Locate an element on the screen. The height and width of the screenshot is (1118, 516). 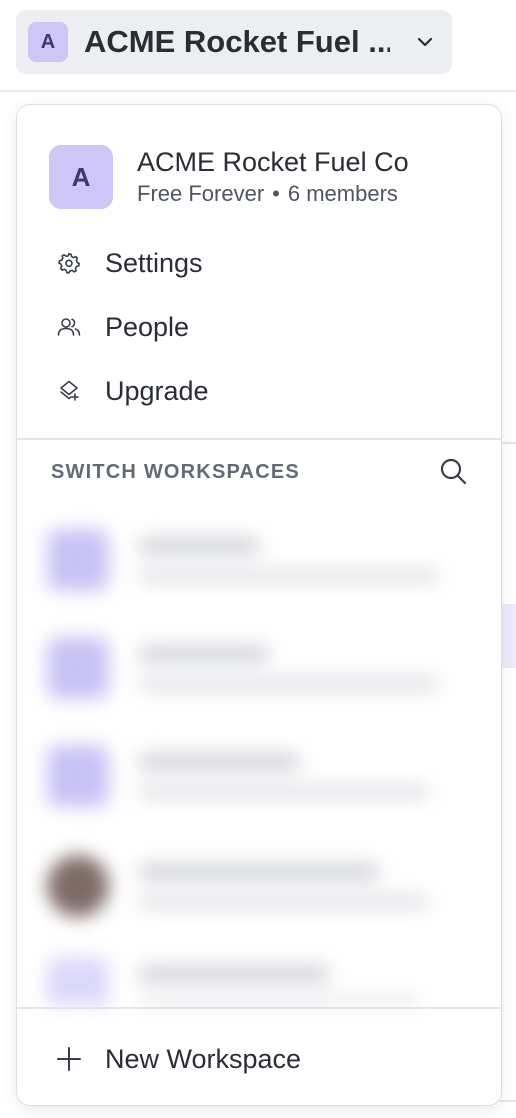
menu-item-settings: Settings is located at coordinates (129, 263).